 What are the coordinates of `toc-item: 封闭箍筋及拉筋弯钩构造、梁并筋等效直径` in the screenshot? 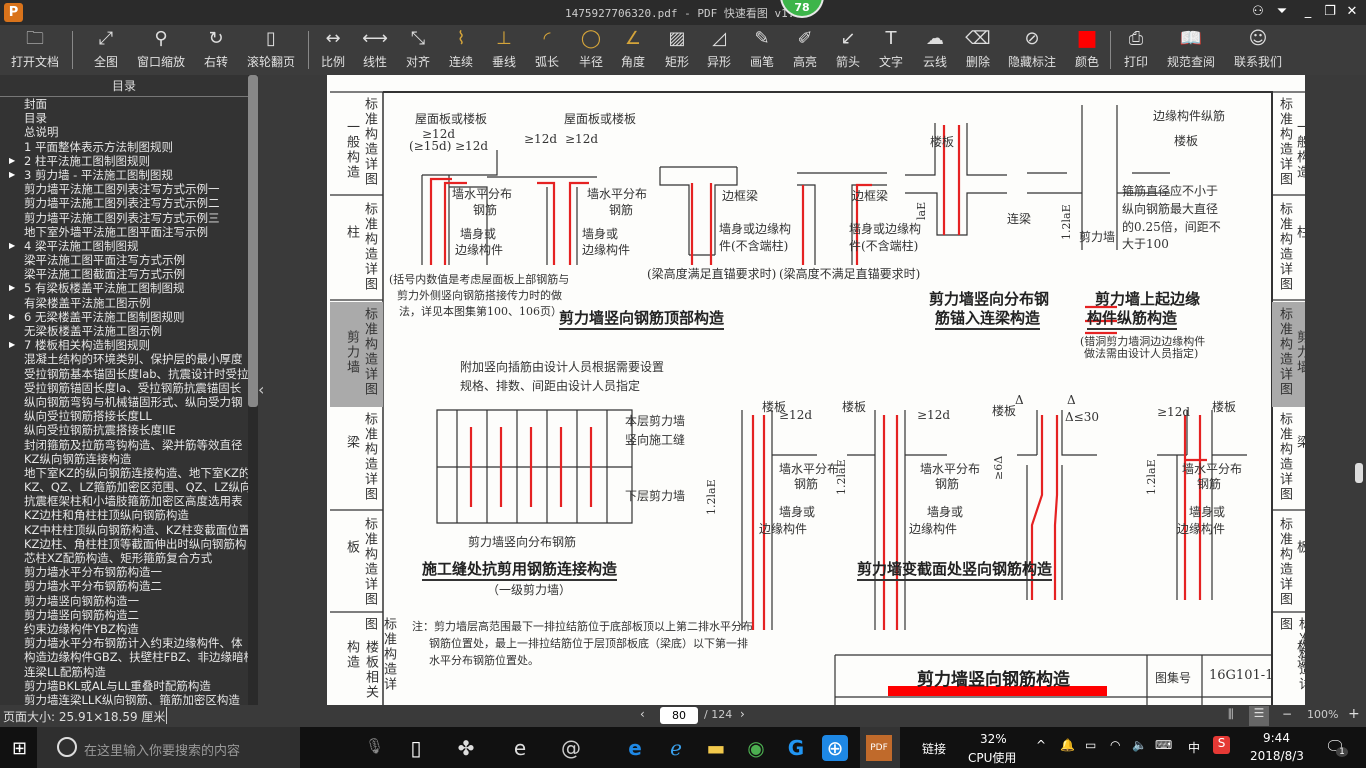 It's located at (124, 445).